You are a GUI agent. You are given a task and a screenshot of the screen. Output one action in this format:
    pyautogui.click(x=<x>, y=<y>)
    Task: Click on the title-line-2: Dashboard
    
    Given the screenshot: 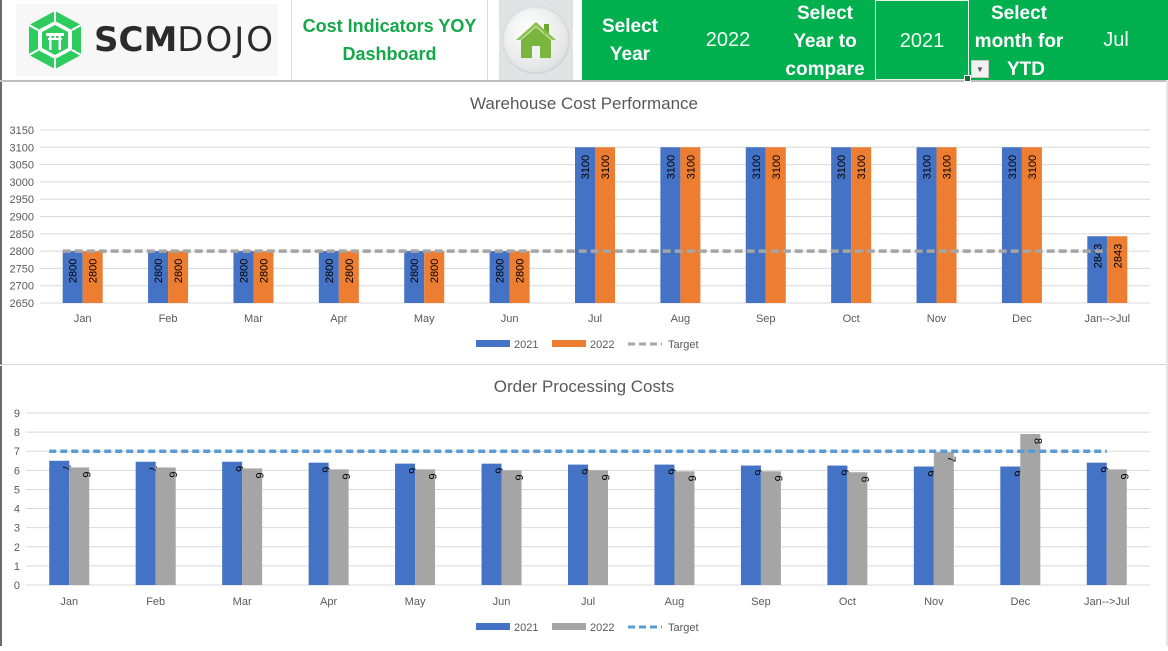 What is the action you would take?
    pyautogui.click(x=389, y=54)
    